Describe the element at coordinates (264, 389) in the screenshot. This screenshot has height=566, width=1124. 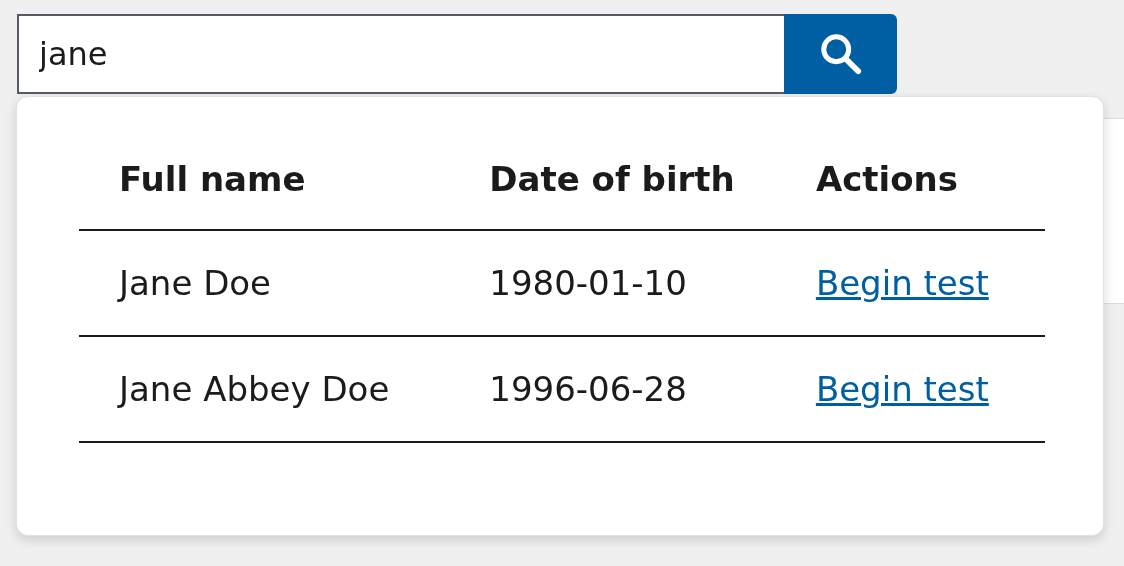
I see `table-cell: Jane Abbey Doe` at that location.